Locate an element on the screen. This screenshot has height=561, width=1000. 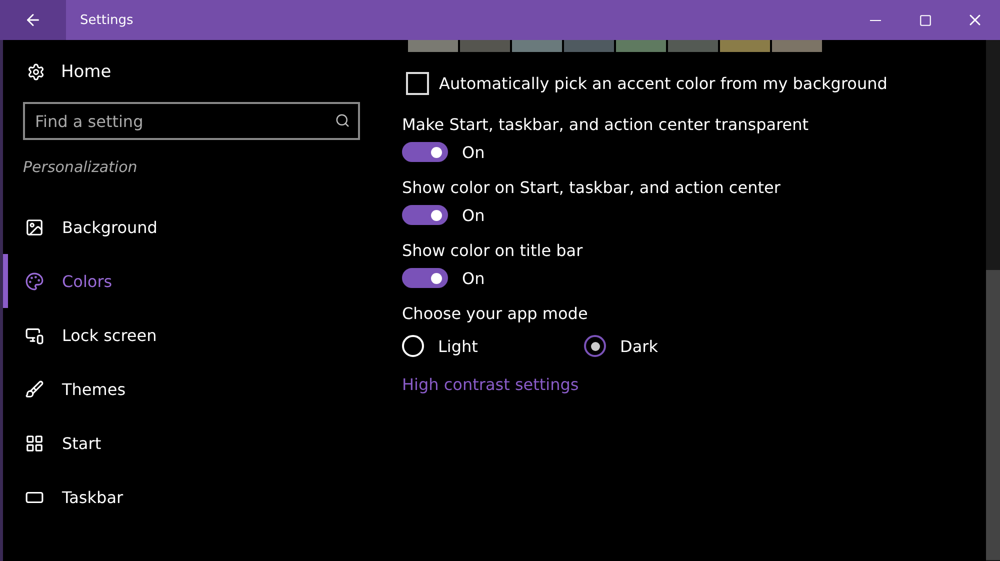
nav-item: Taskbar is located at coordinates (190, 497).